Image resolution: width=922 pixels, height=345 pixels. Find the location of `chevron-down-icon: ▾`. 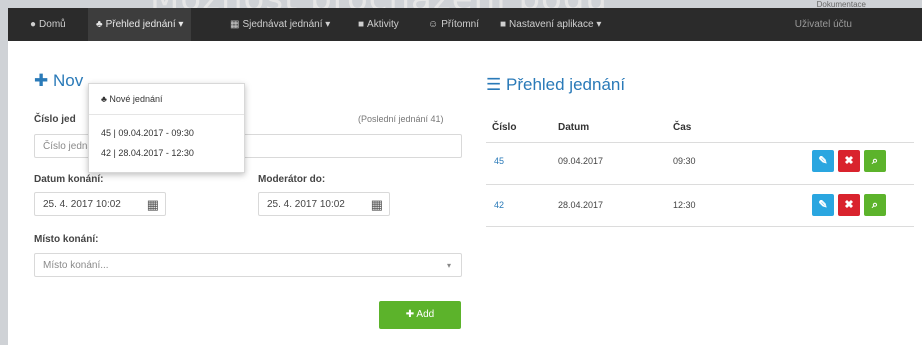

chevron-down-icon: ▾ is located at coordinates (448, 265).